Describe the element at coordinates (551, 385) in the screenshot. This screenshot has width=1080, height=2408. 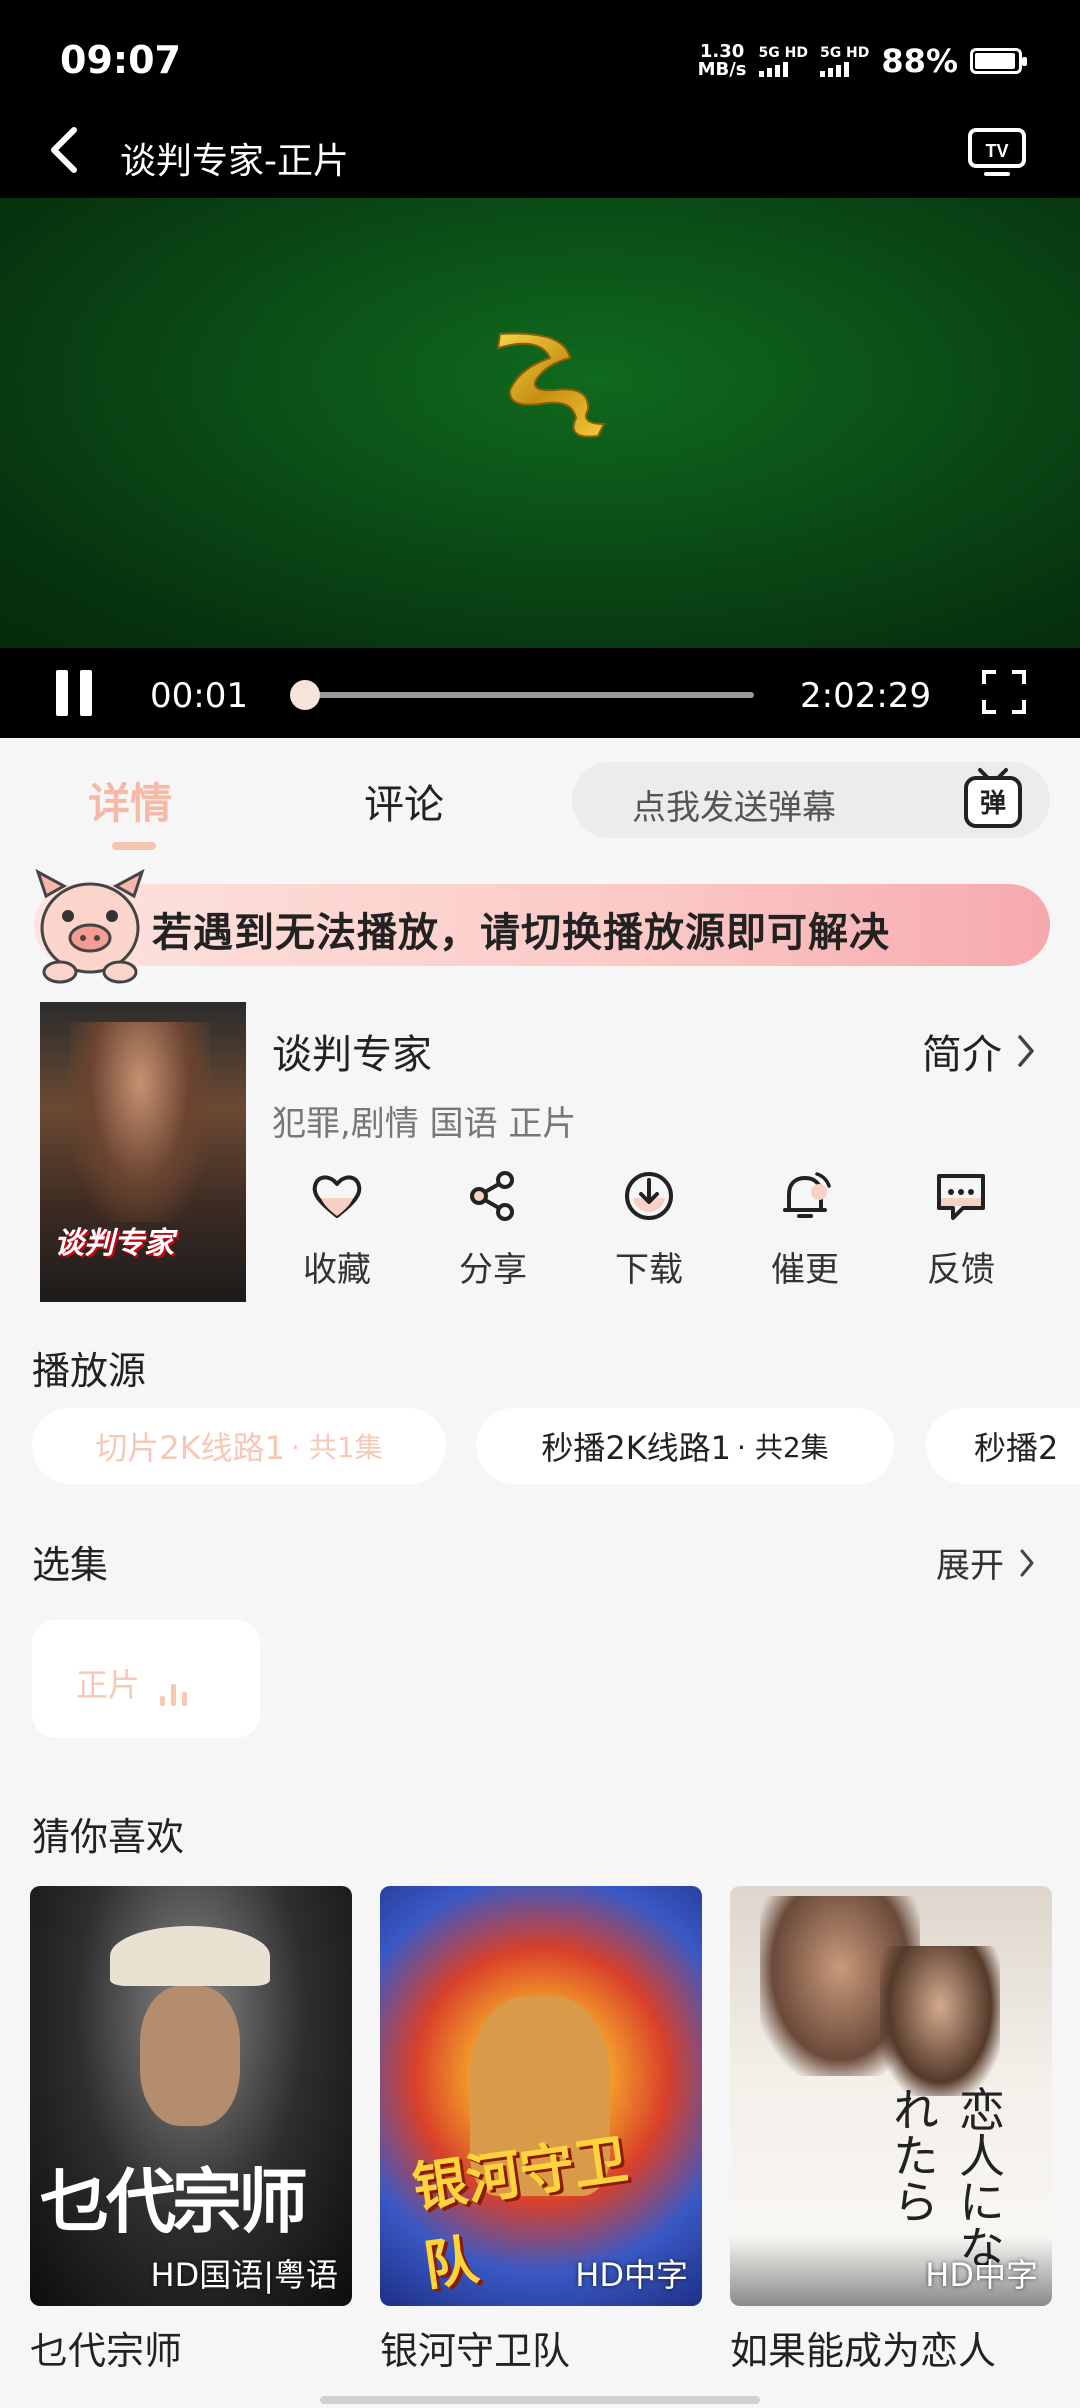
I see `studio-logo-icon` at that location.